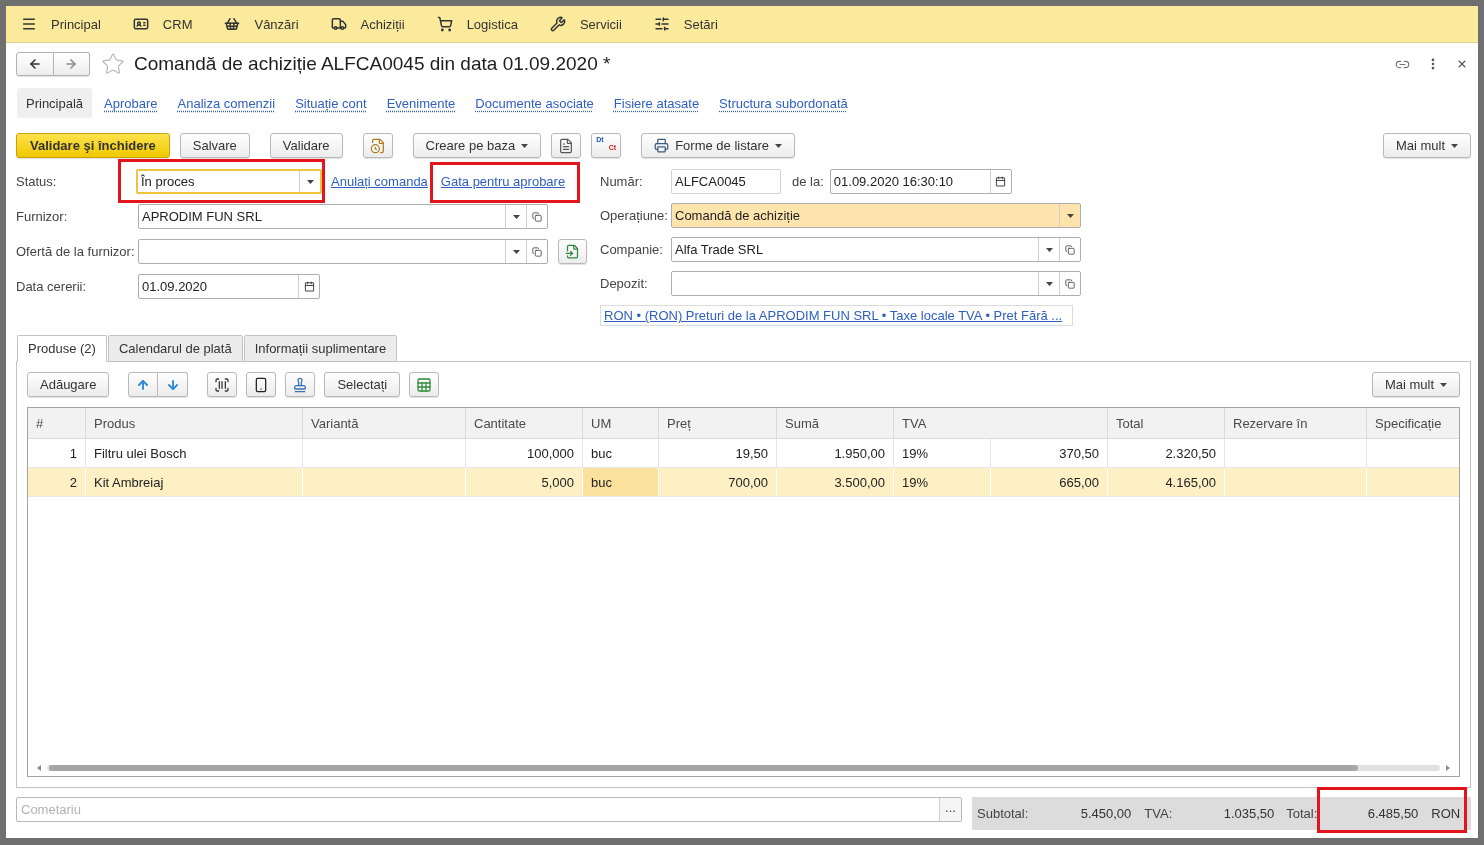 This screenshot has width=1484, height=845. I want to click on table-row: 2 Kit Ambreiaj 5,000 buc 700,00 3.500,00 19% 665,00 4.165,00, so click(743, 482).